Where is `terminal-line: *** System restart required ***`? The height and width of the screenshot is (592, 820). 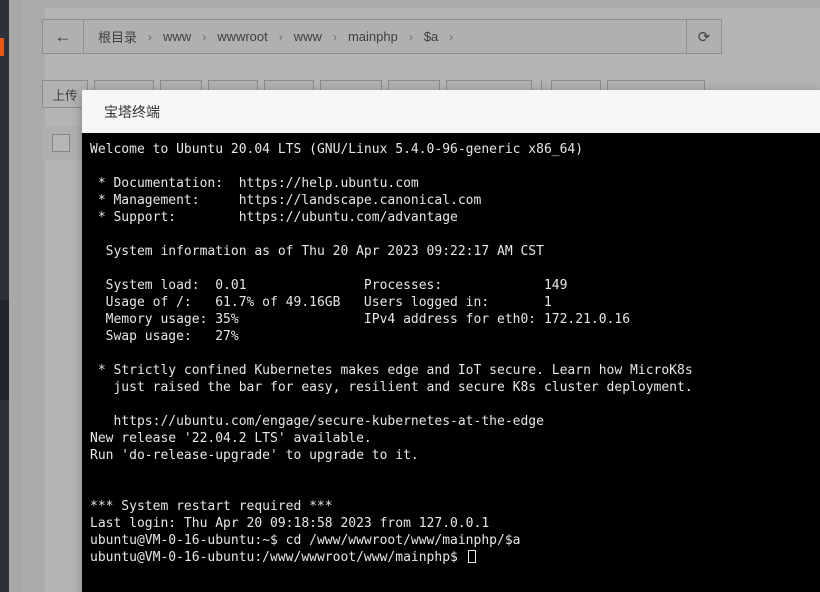 terminal-line: *** System restart required *** is located at coordinates (211, 506).